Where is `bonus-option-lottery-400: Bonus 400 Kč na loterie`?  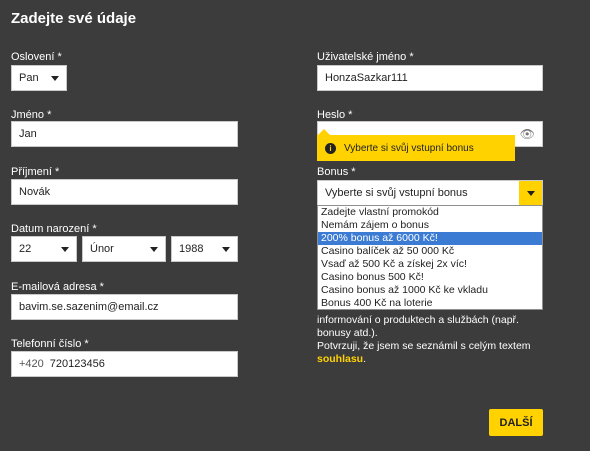 bonus-option-lottery-400: Bonus 400 Kč na loterie is located at coordinates (430, 303).